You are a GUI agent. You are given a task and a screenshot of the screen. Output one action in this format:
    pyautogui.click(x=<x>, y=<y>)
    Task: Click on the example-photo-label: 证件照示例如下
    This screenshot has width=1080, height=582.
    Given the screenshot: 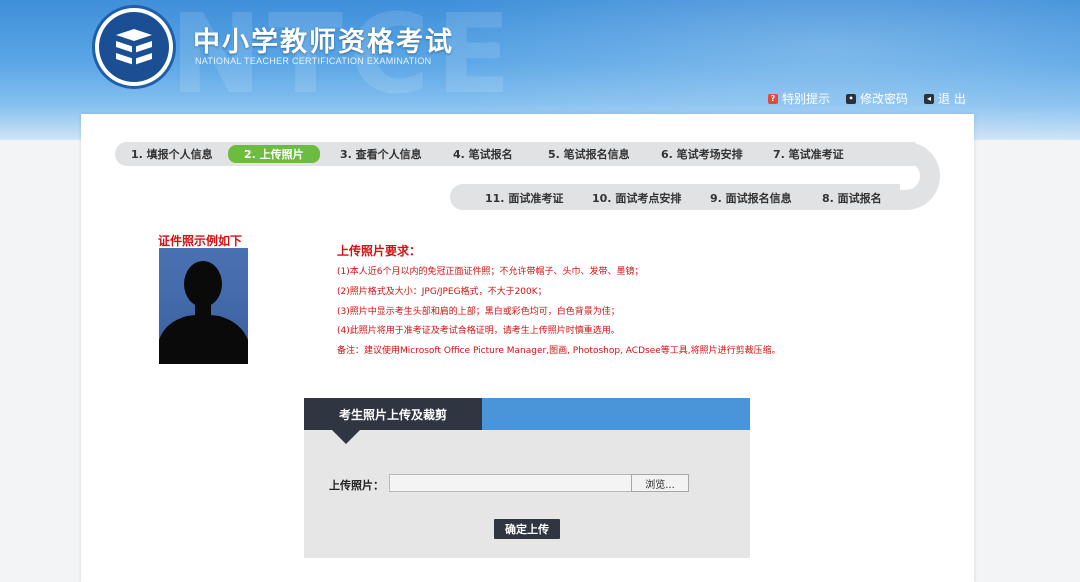 What is the action you would take?
    pyautogui.click(x=200, y=241)
    